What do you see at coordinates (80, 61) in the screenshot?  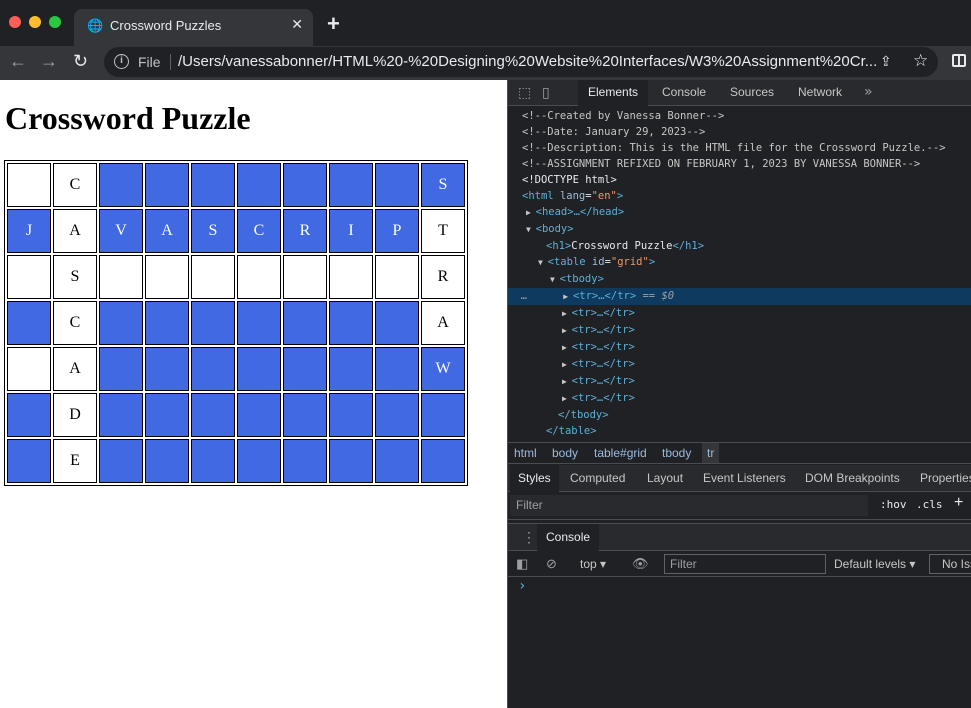 I see `reload-icon: ↻` at bounding box center [80, 61].